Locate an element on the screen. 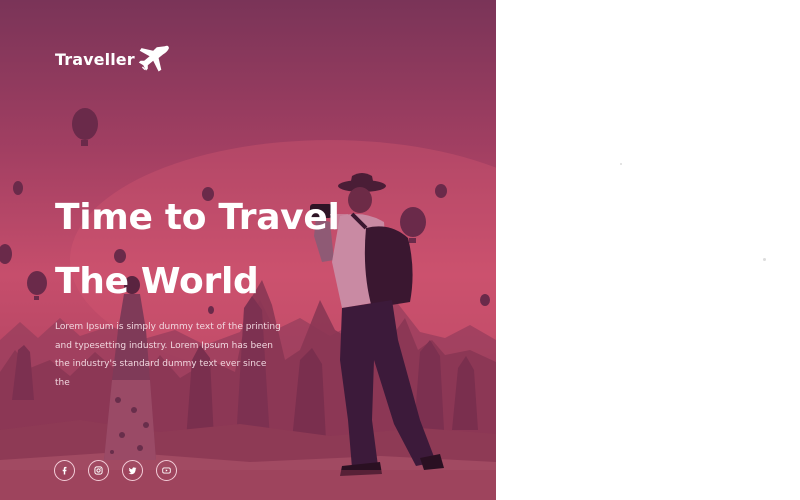 Image resolution: width=800 pixels, height=500 pixels. twitter-icon is located at coordinates (132, 471).